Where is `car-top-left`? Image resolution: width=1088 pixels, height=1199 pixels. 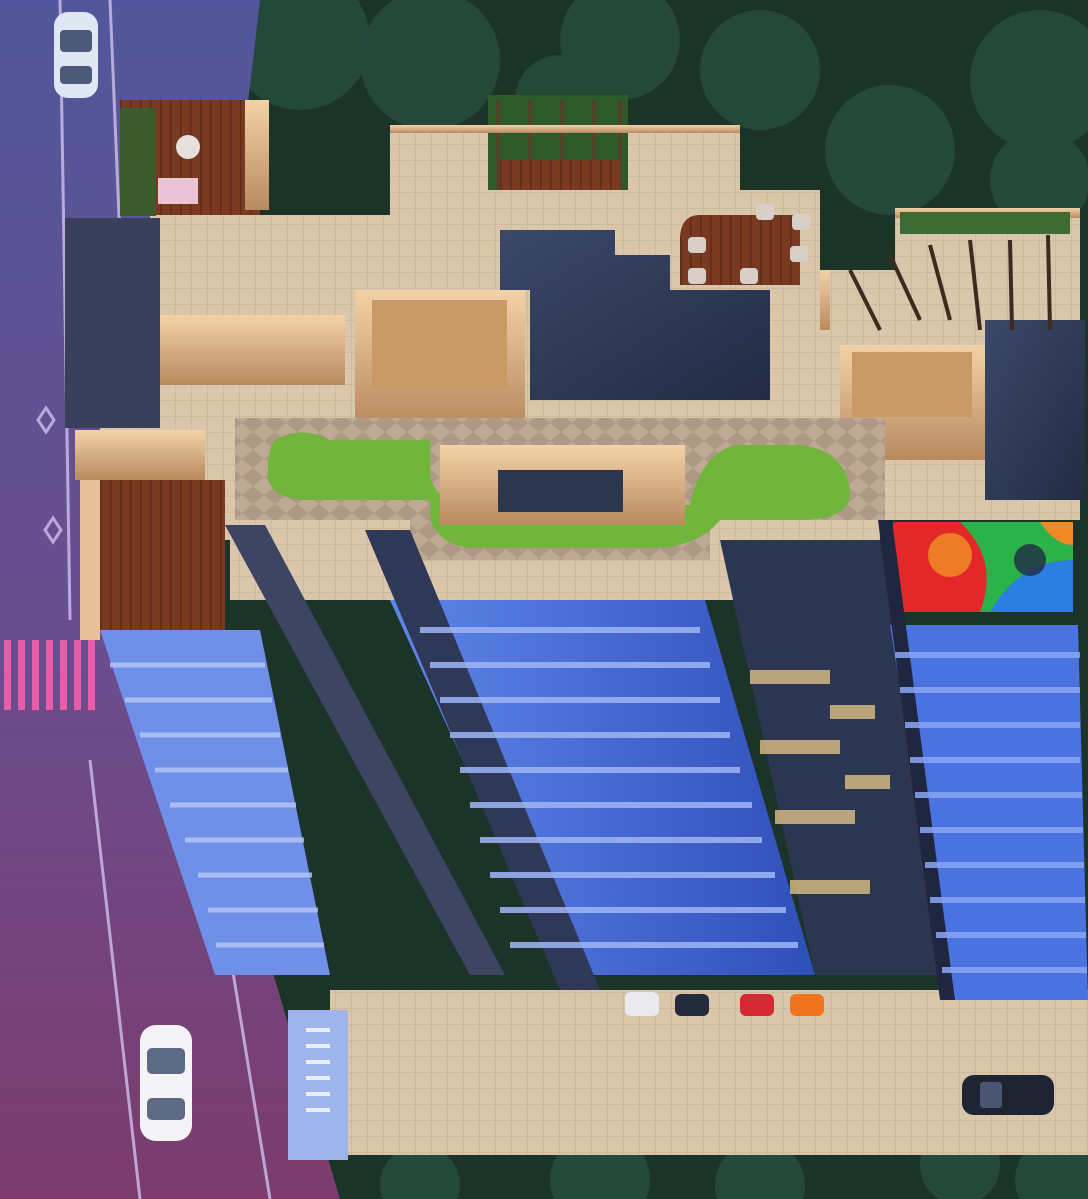 car-top-left is located at coordinates (76, 55).